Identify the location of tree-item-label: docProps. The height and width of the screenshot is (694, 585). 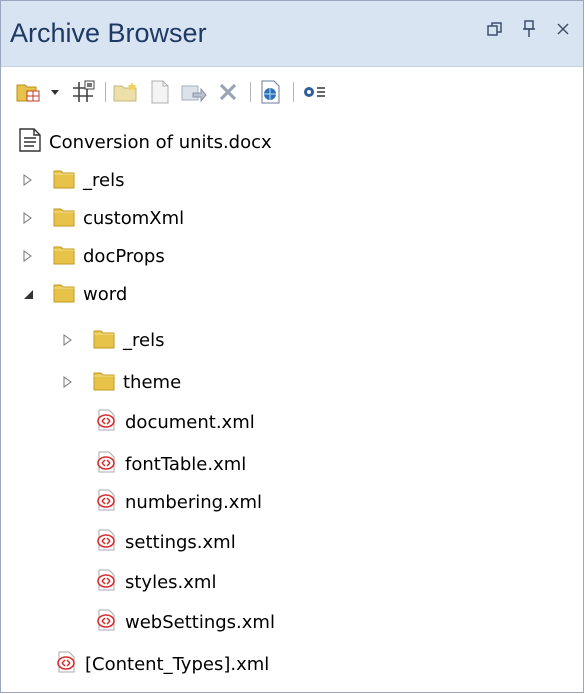
(124, 256).